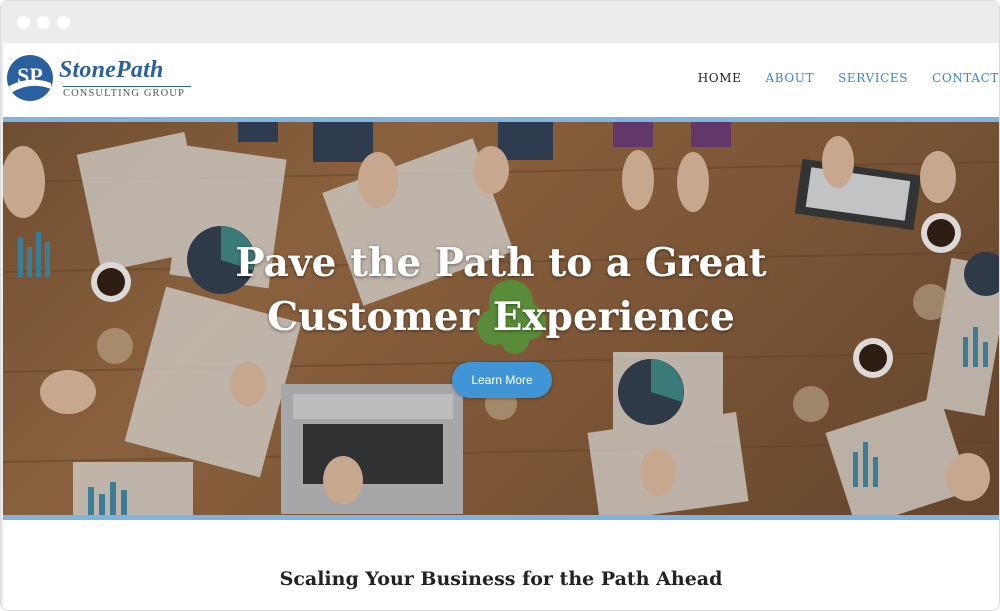  Describe the element at coordinates (43, 22) in the screenshot. I see `window-minimize-dot` at that location.